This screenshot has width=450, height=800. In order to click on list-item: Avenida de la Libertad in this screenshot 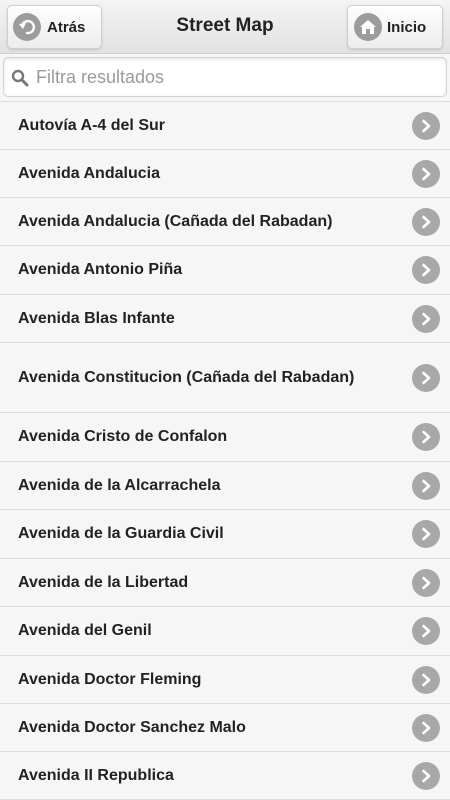, I will do `click(225, 583)`.